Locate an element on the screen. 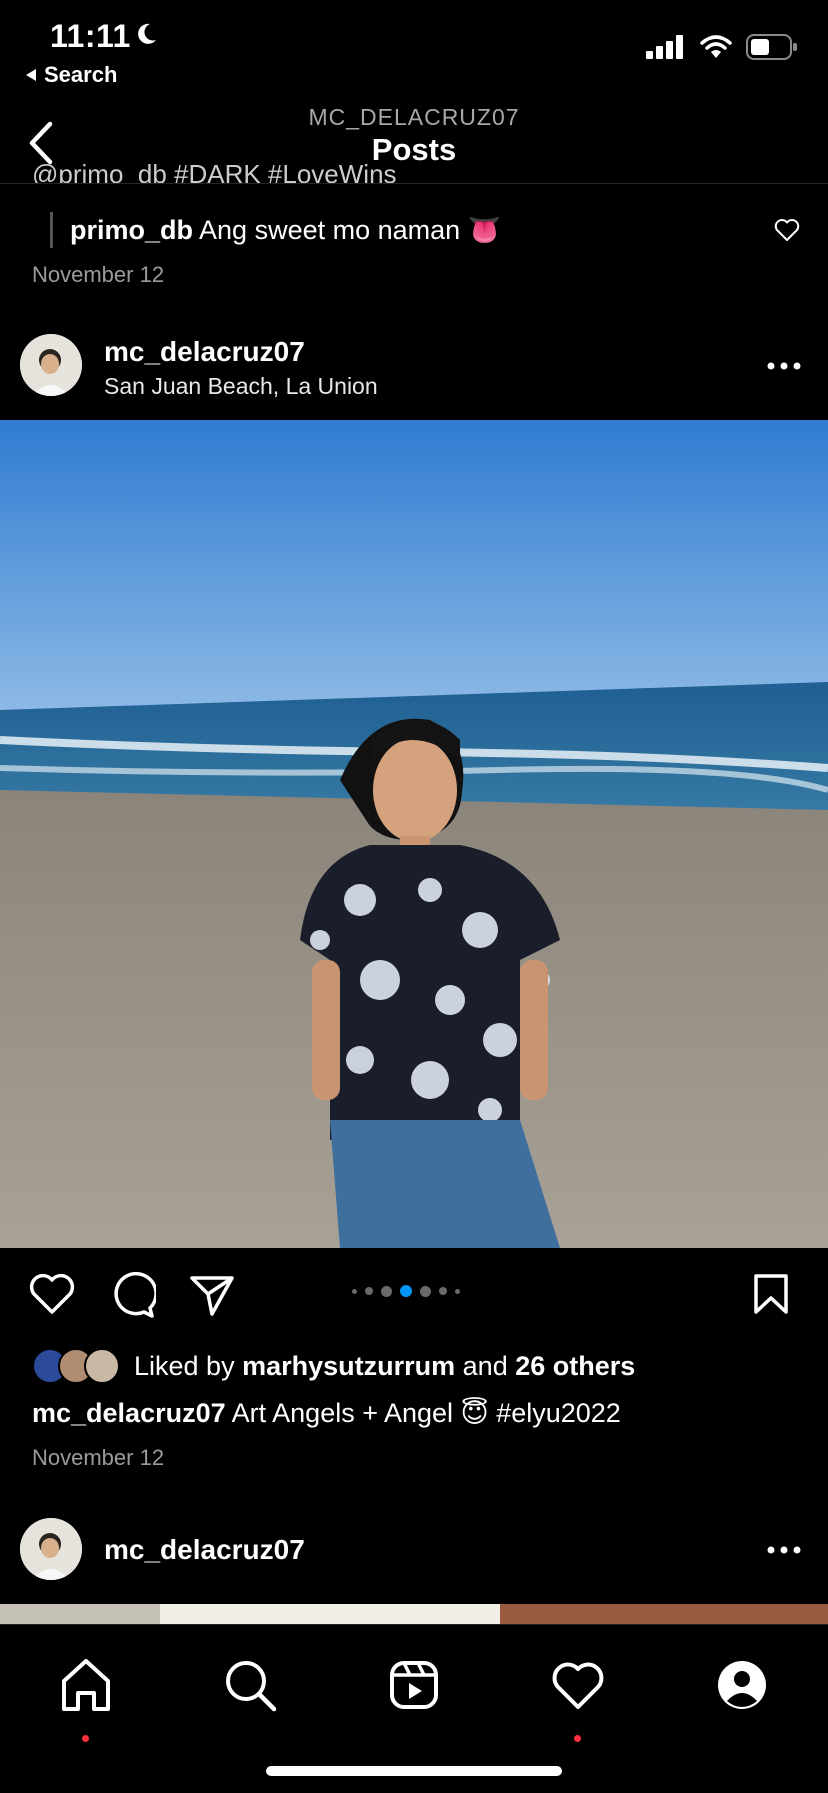 Image resolution: width=828 pixels, height=1793 pixels. liked-by-prefix: Liked by is located at coordinates (184, 1365).